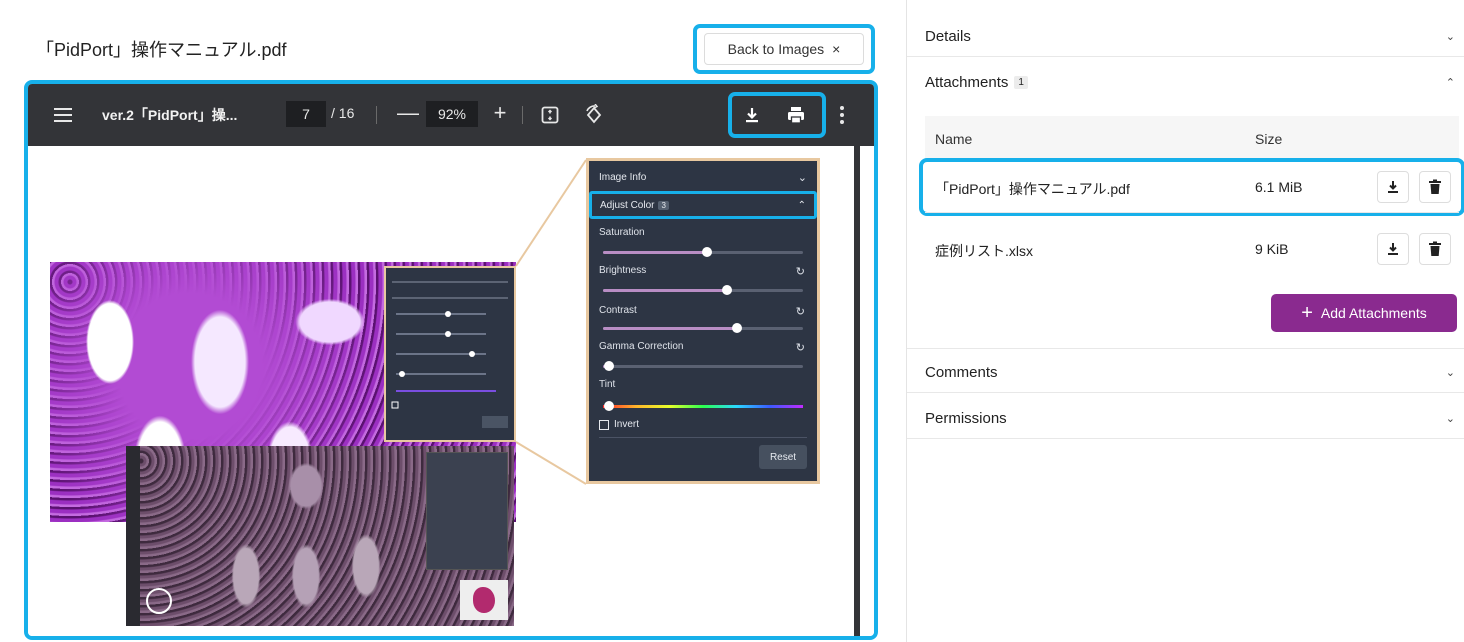 The height and width of the screenshot is (642, 1464). I want to click on image-info-row: Image Info ⌄, so click(703, 177).